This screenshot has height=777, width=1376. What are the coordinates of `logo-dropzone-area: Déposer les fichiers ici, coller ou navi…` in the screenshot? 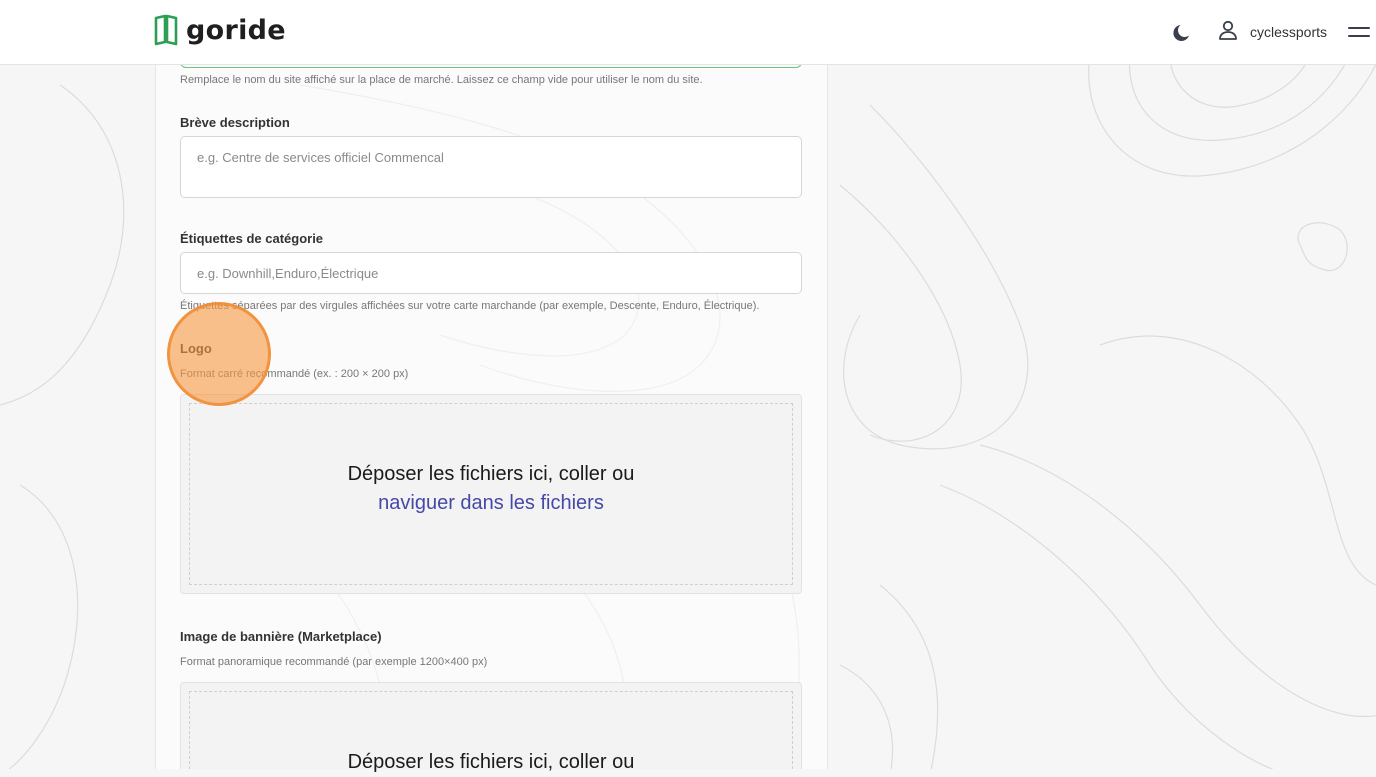 It's located at (491, 494).